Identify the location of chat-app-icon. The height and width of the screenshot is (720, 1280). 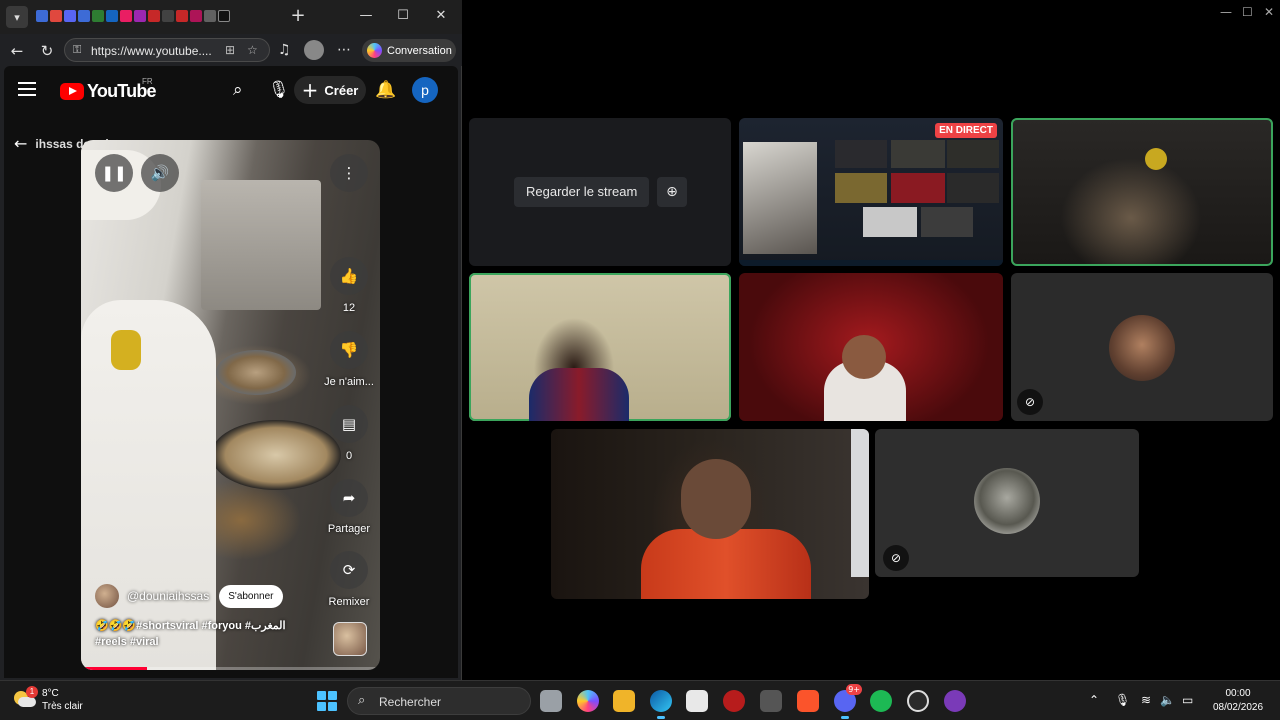
(955, 701).